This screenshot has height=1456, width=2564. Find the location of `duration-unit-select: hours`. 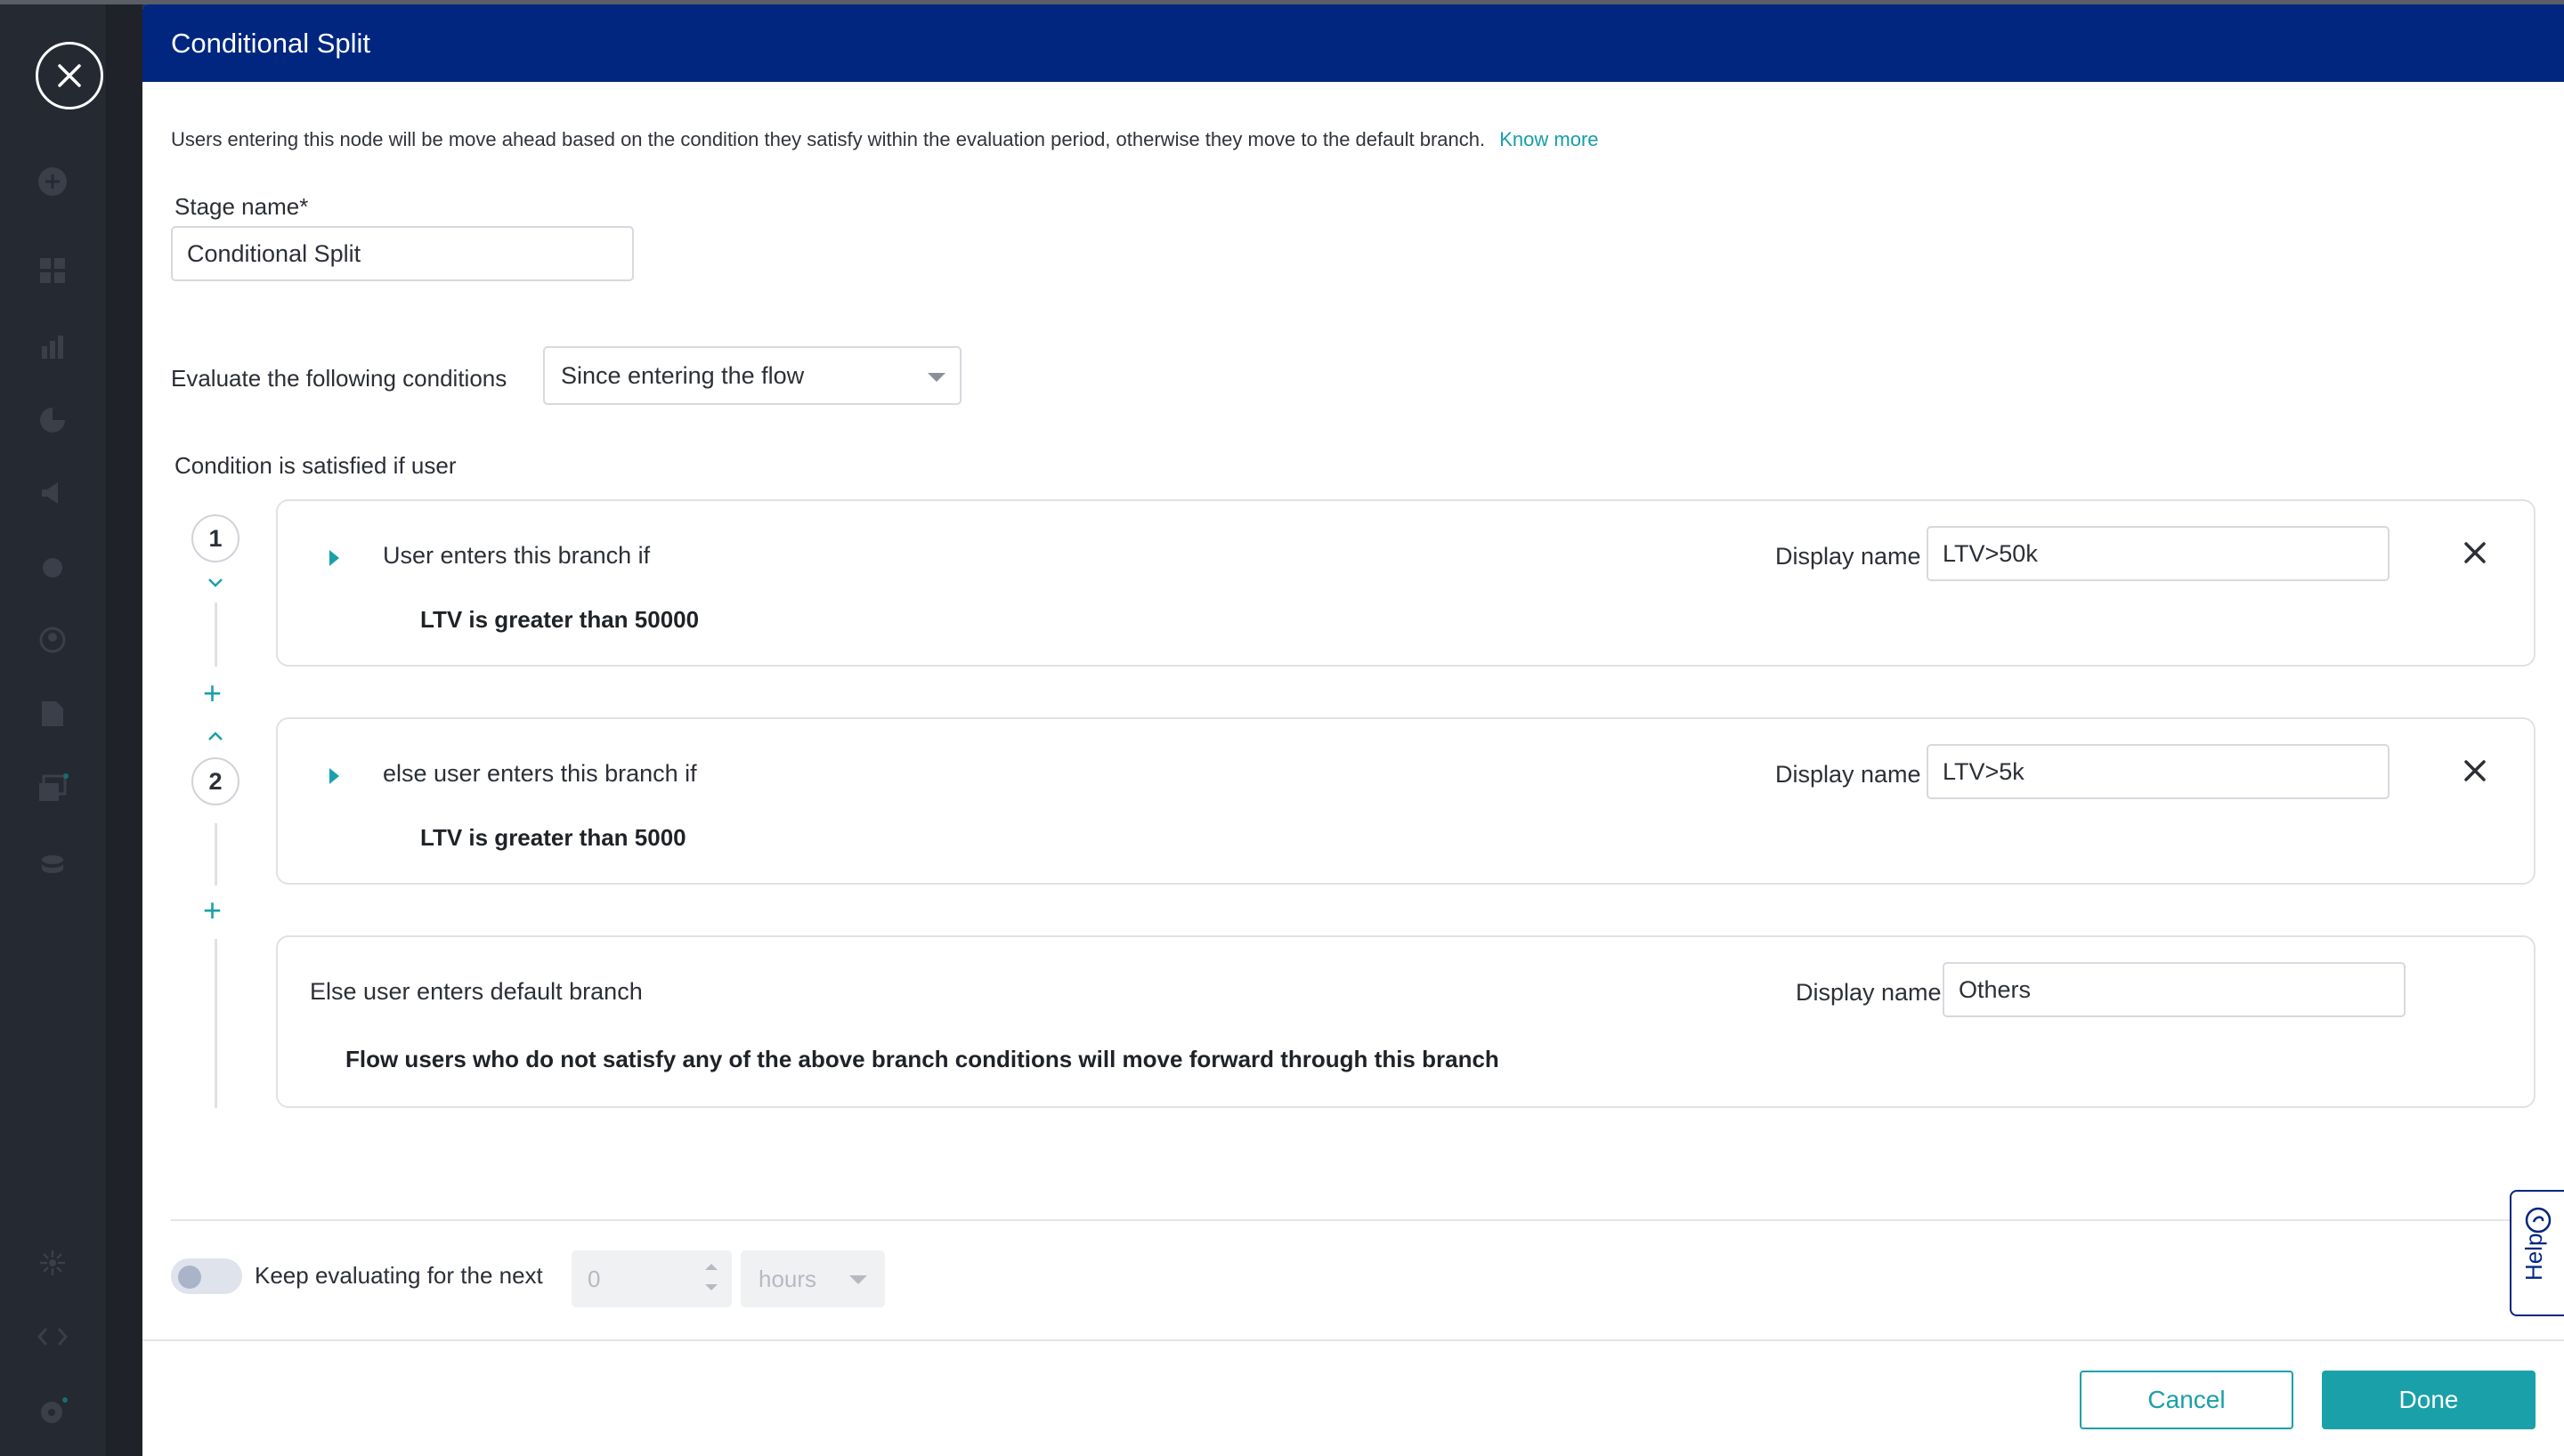

duration-unit-select: hours is located at coordinates (813, 1278).